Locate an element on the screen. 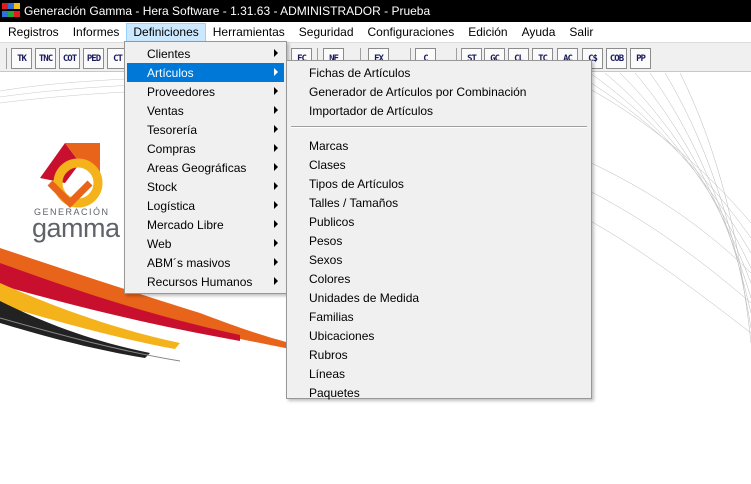  menu-item-label: Artículos is located at coordinates (170, 72).